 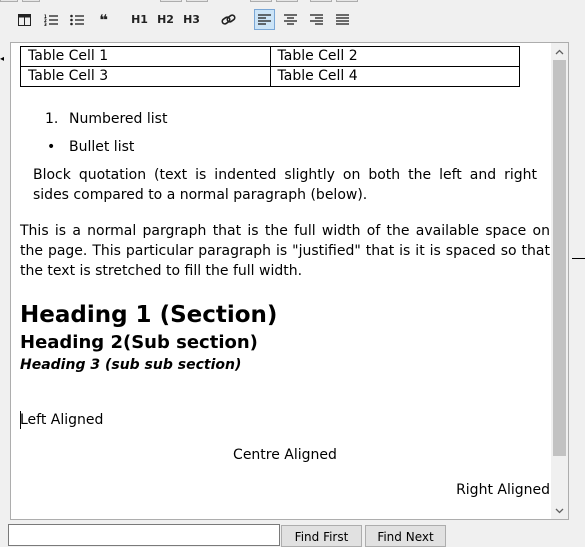 What do you see at coordinates (559, 510) in the screenshot?
I see `scroll-down-icon` at bounding box center [559, 510].